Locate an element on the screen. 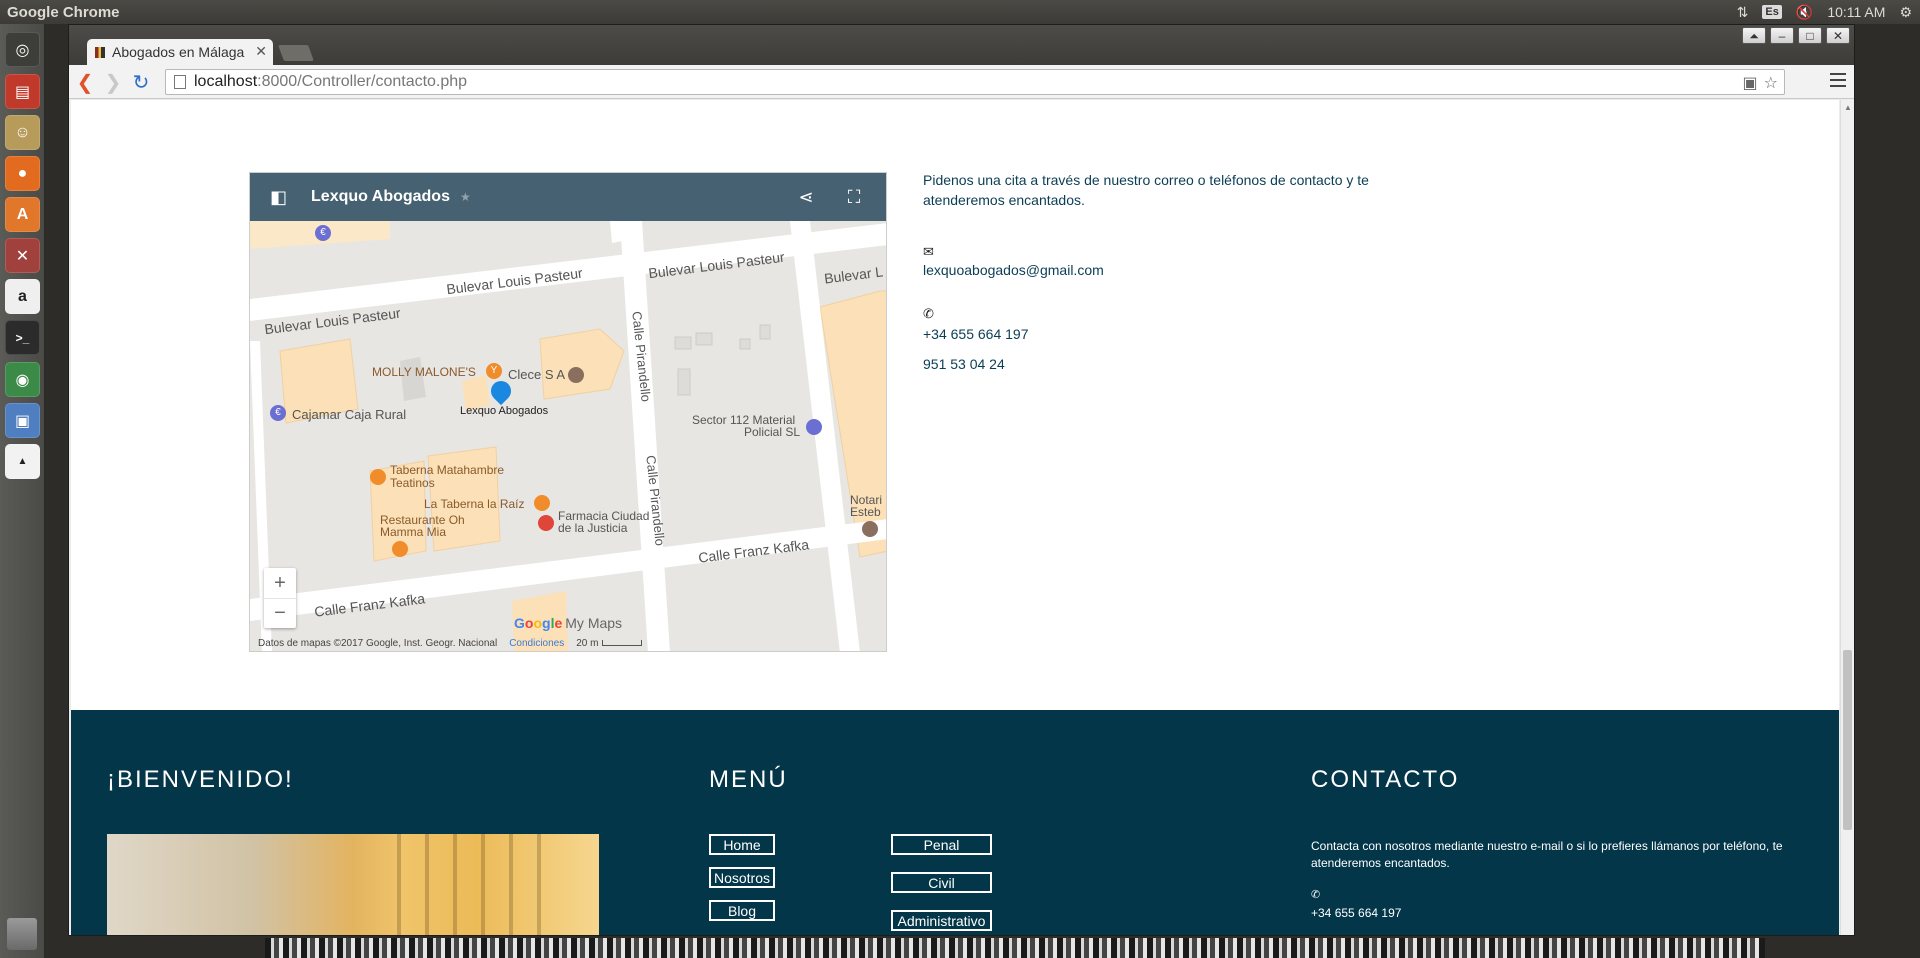 Image resolution: width=1920 pixels, height=958 pixels. zoom-out-button: − is located at coordinates (280, 613).